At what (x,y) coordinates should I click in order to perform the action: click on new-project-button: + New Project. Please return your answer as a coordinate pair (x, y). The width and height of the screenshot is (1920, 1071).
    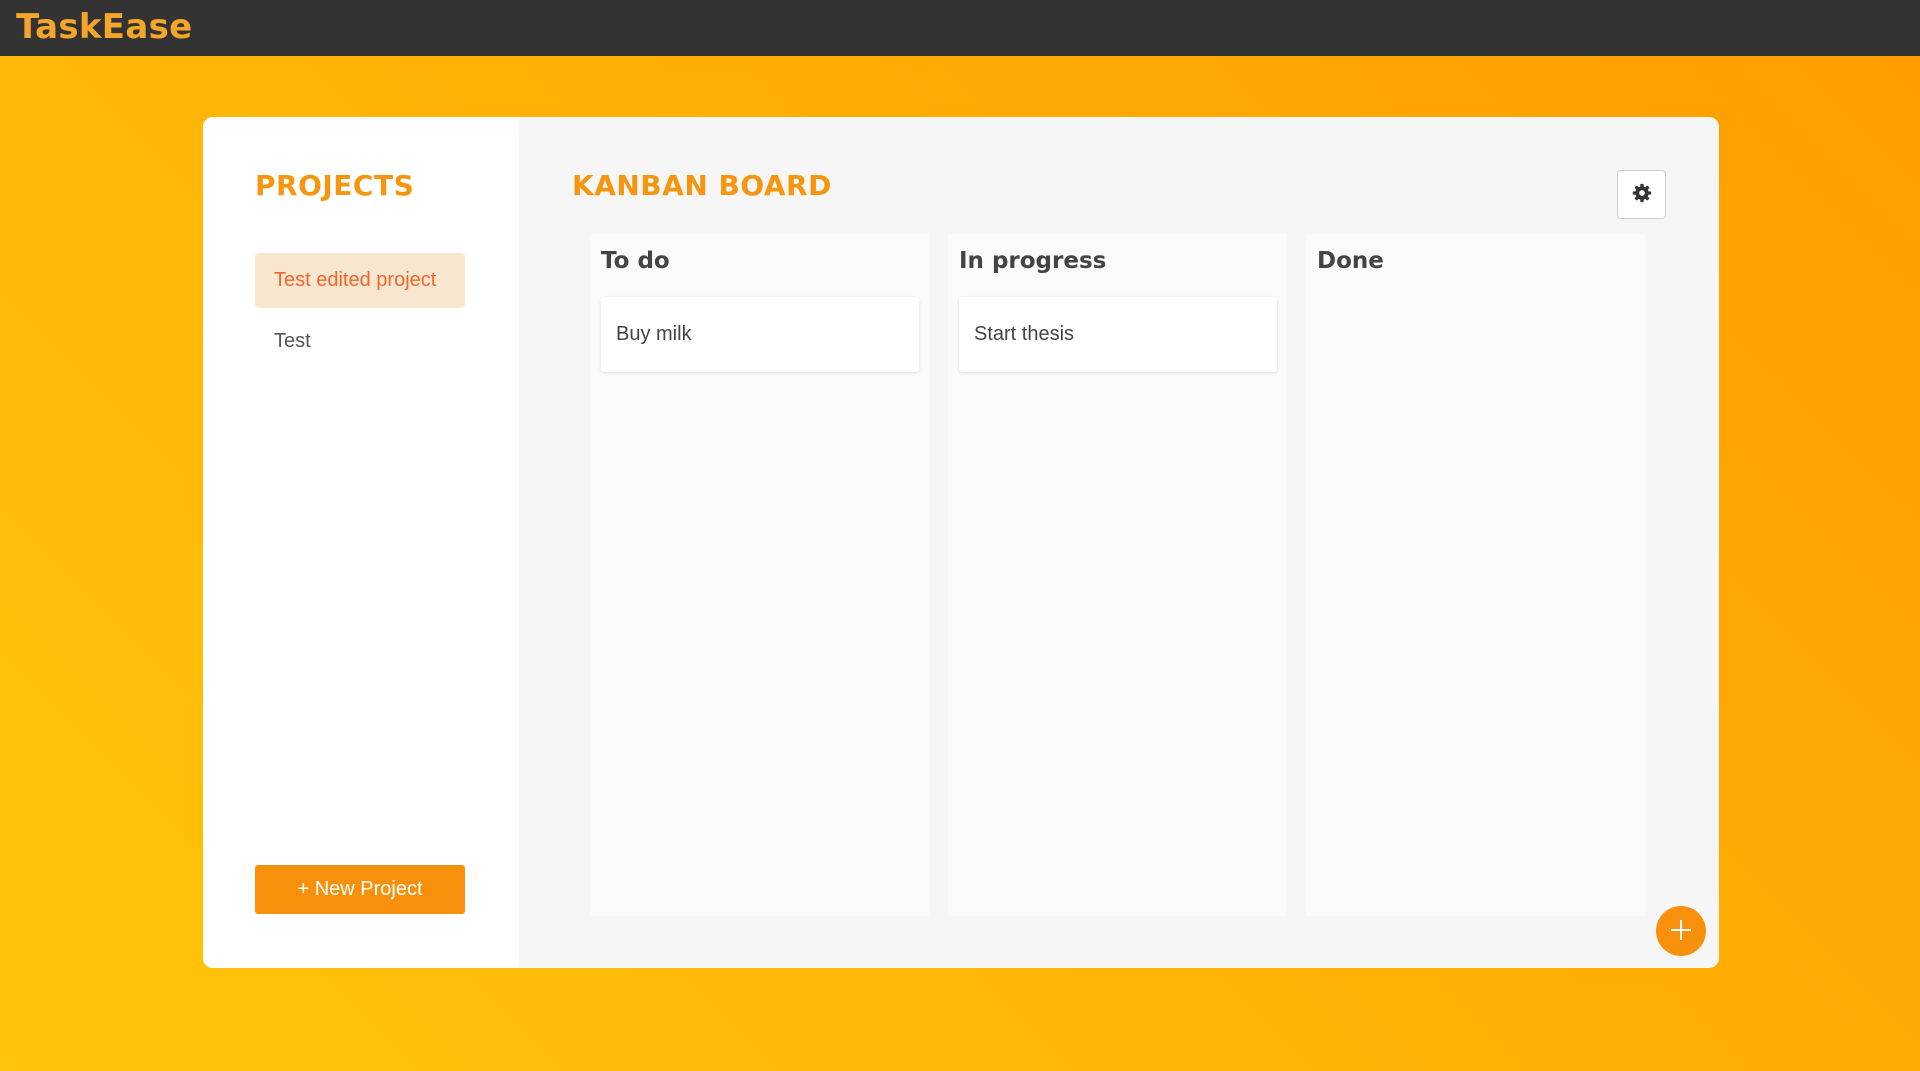
    Looking at the image, I should click on (360, 889).